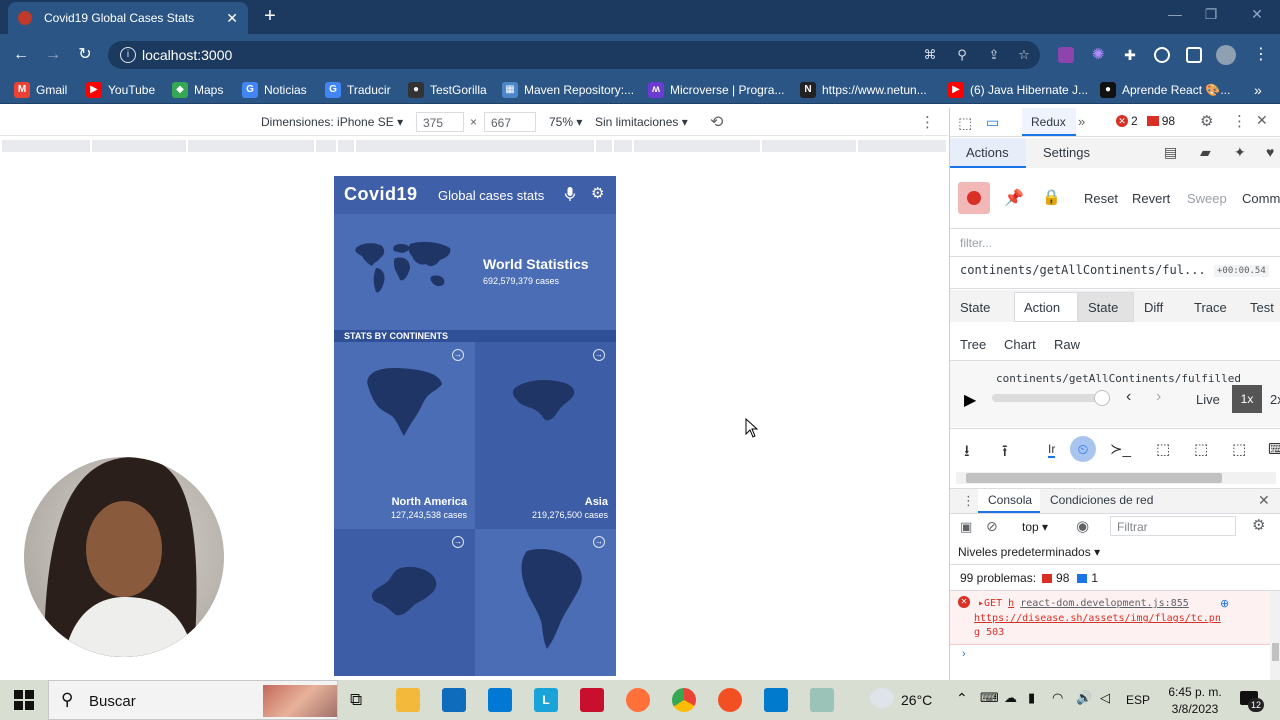 Image resolution: width=1280 pixels, height=720 pixels. I want to click on drawer-tab-console: Consola, so click(1010, 500).